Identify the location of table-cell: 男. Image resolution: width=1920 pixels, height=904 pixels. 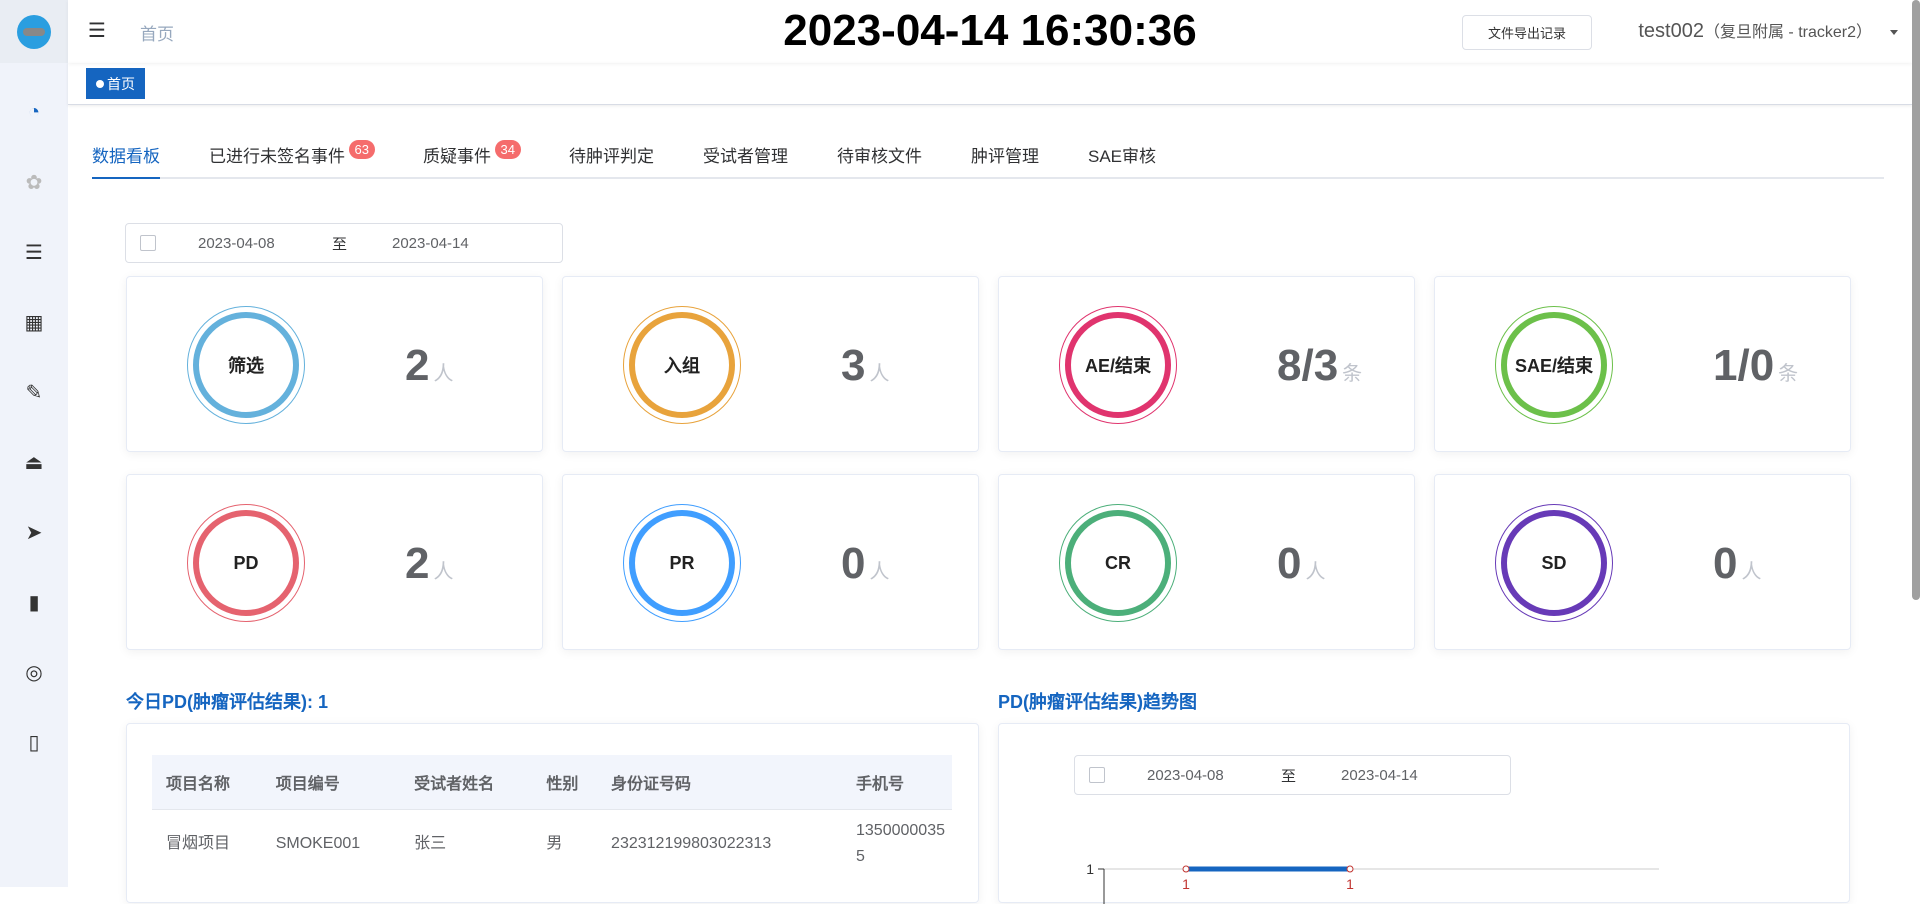
(554, 844).